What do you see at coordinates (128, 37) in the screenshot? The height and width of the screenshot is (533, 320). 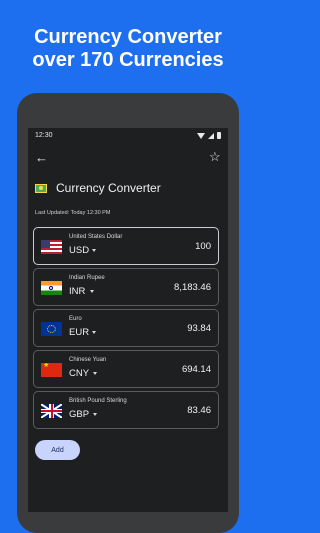 I see `promo-line-1: Currency Converter` at bounding box center [128, 37].